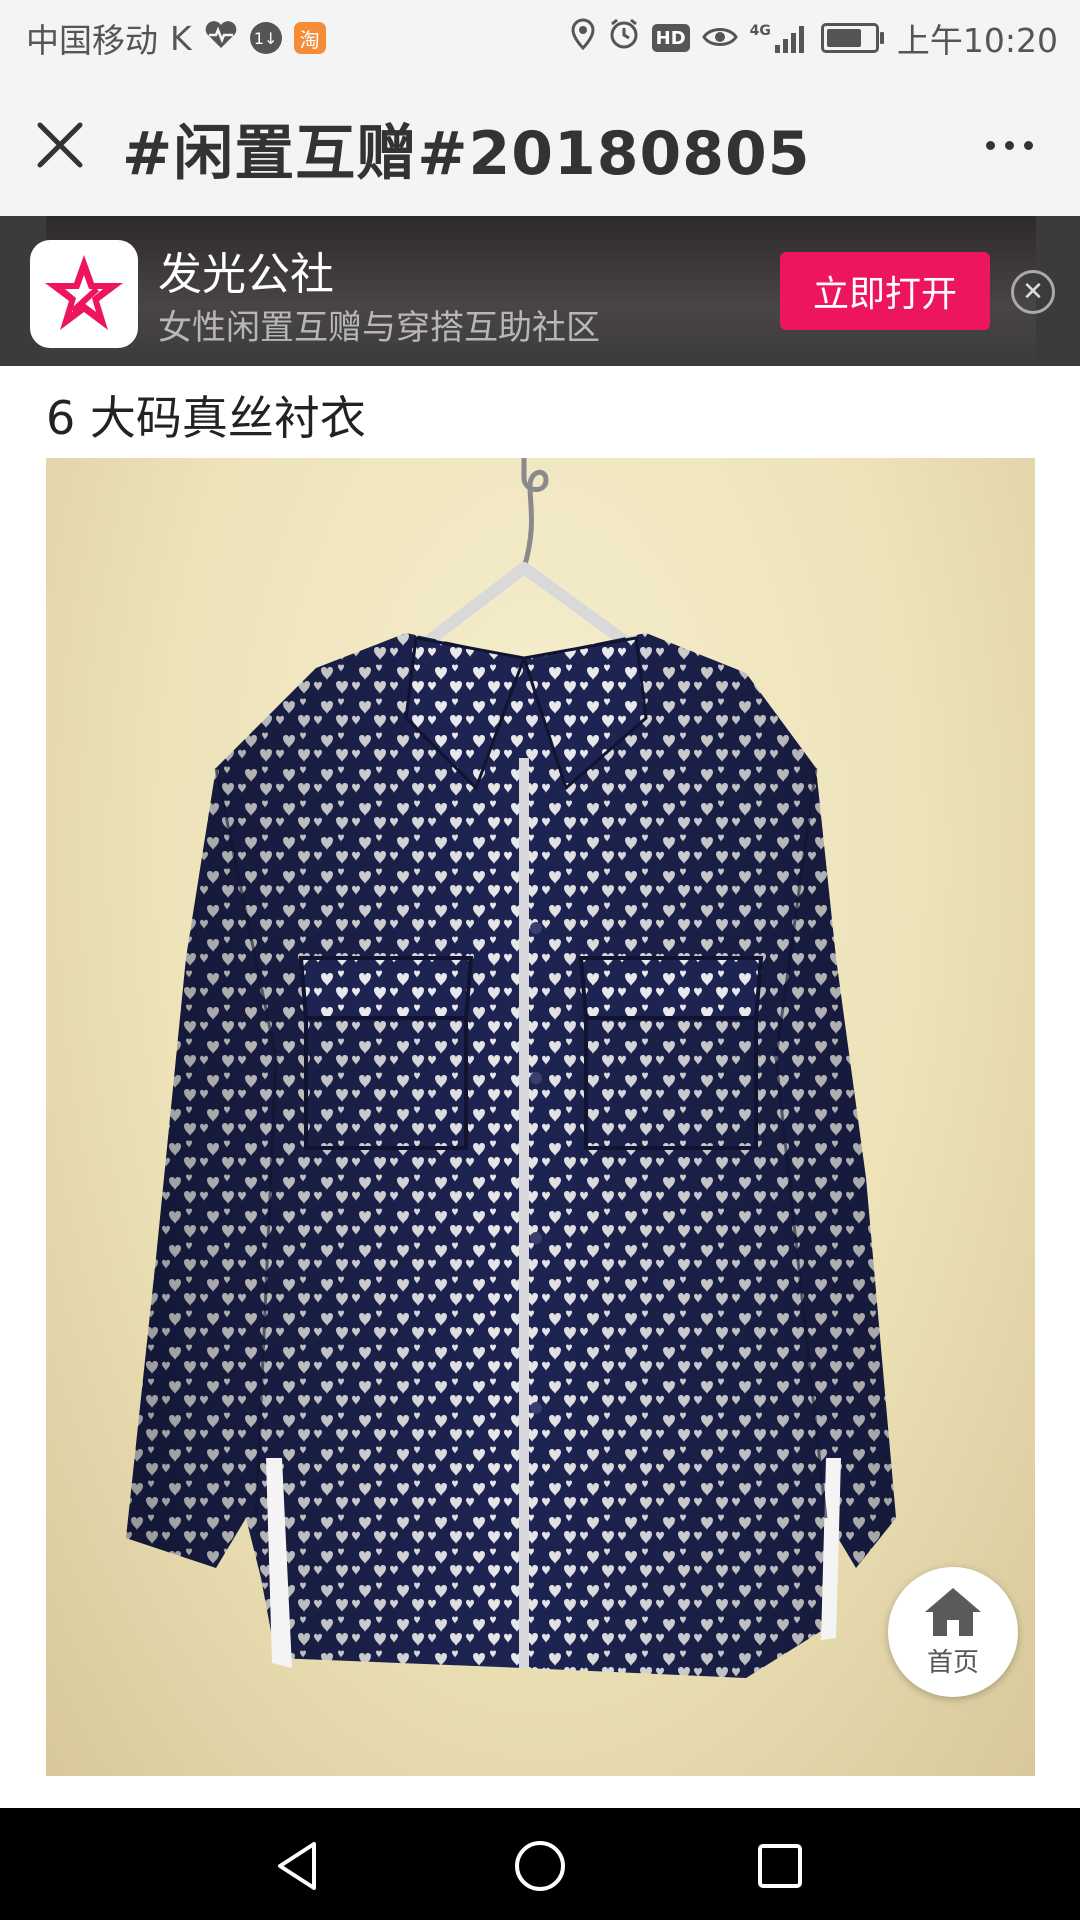 The image size is (1080, 1920). What do you see at coordinates (670, 38) in the screenshot?
I see `hd-icon: HD` at bounding box center [670, 38].